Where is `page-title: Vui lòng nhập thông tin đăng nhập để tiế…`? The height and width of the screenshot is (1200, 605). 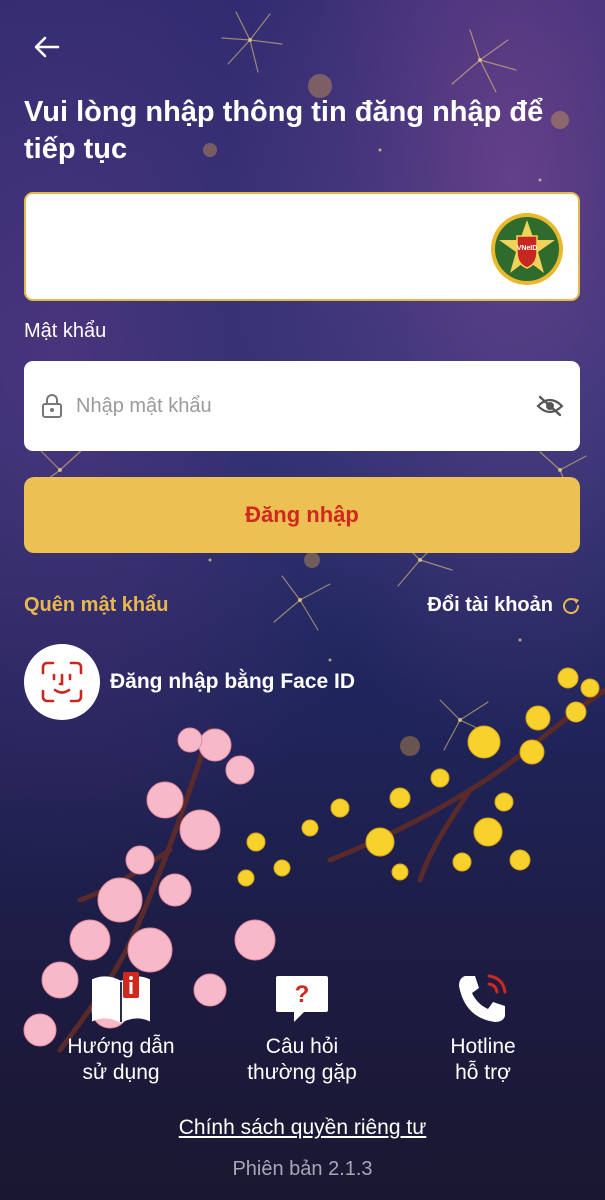
page-title: Vui lòng nhập thông tin đăng nhập để tiế… is located at coordinates (284, 130).